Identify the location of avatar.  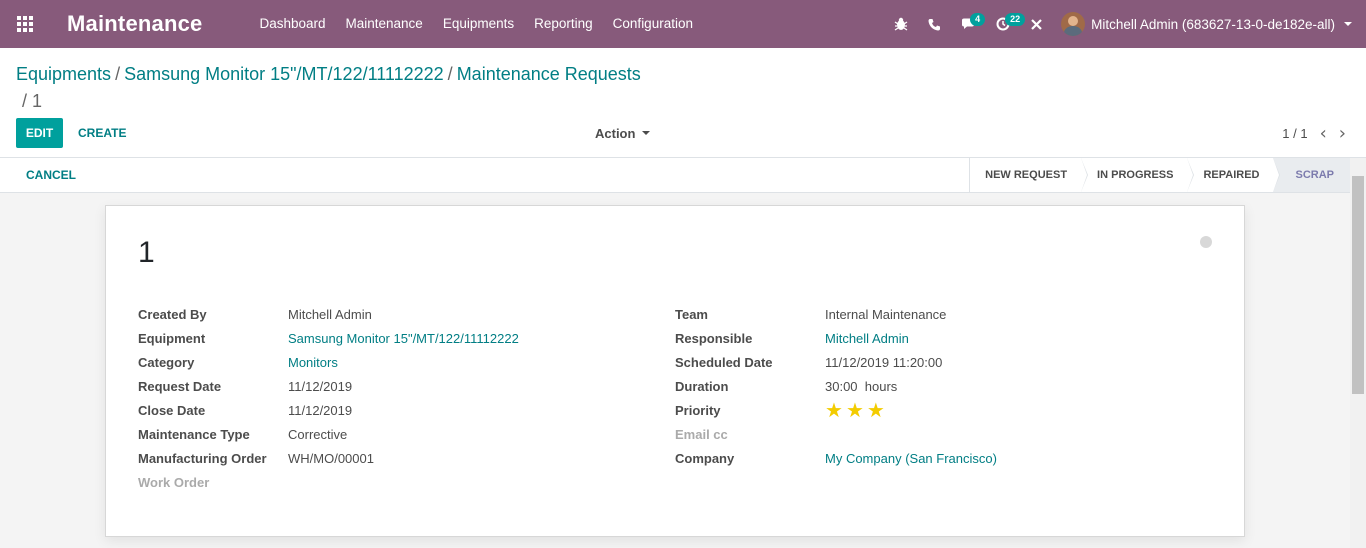
(1073, 24).